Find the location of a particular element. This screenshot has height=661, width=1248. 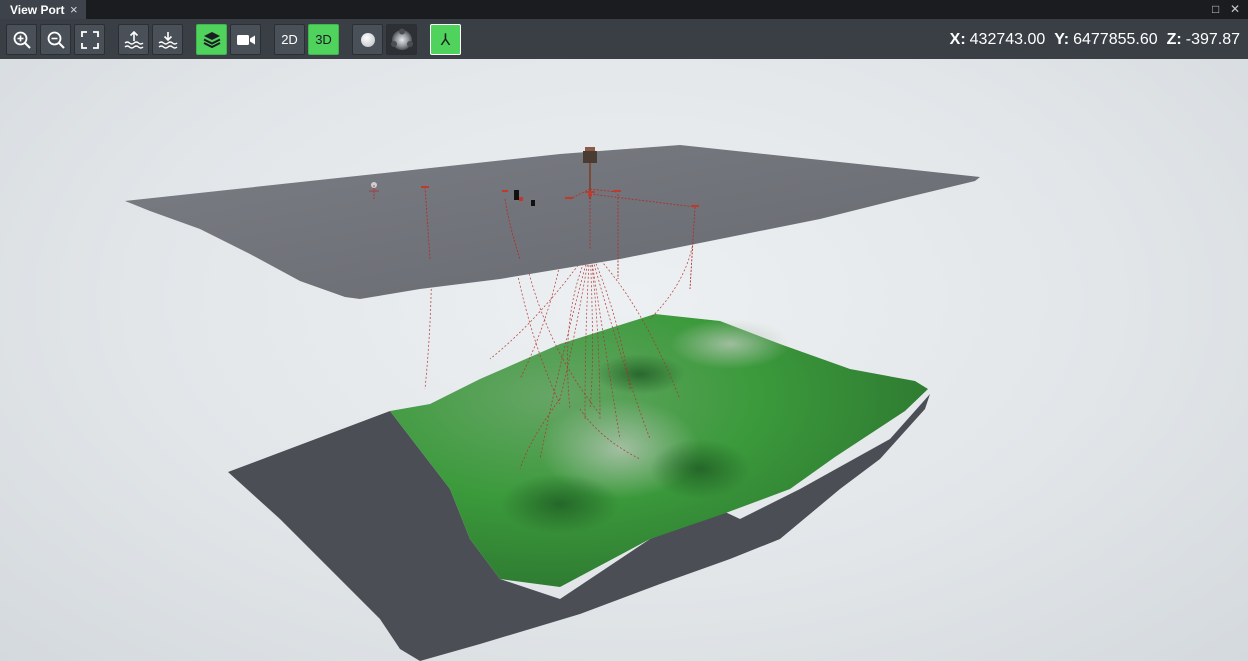

light-sphere-button is located at coordinates (367, 39).